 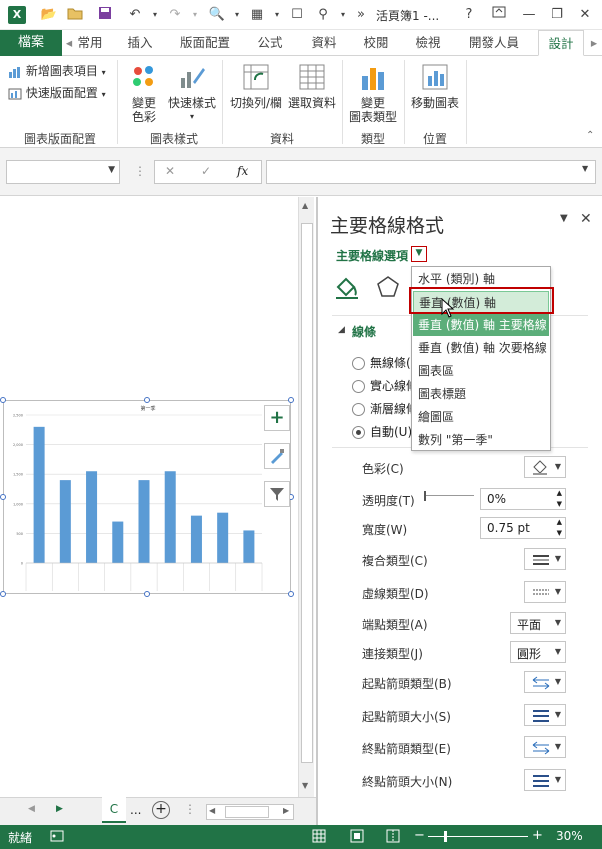 I want to click on redo-icon: ↷, so click(x=175, y=15).